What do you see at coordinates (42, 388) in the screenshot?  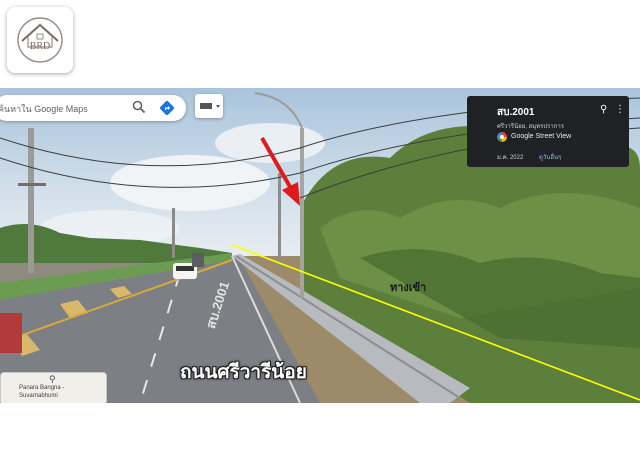 I see `minimap-label-line1: Panara Bangna -` at bounding box center [42, 388].